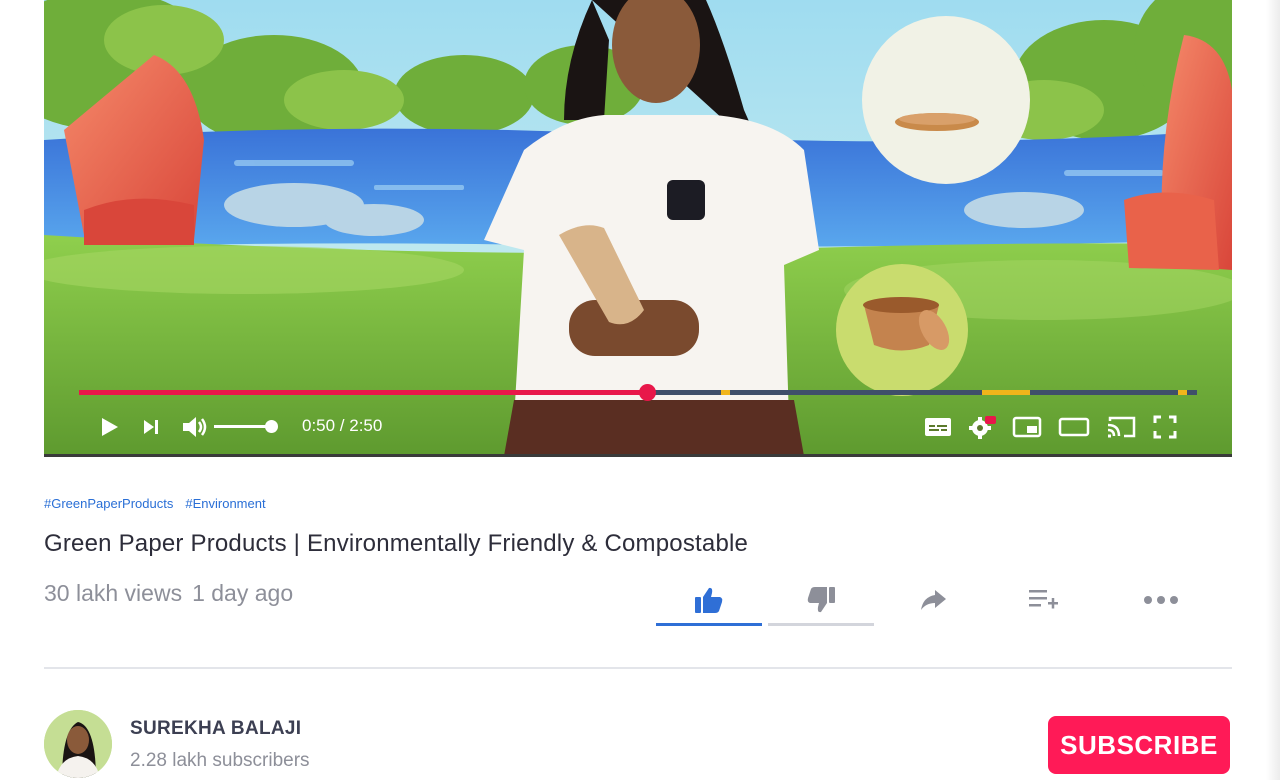 This screenshot has width=1280, height=780. I want to click on section-divider, so click(638, 668).